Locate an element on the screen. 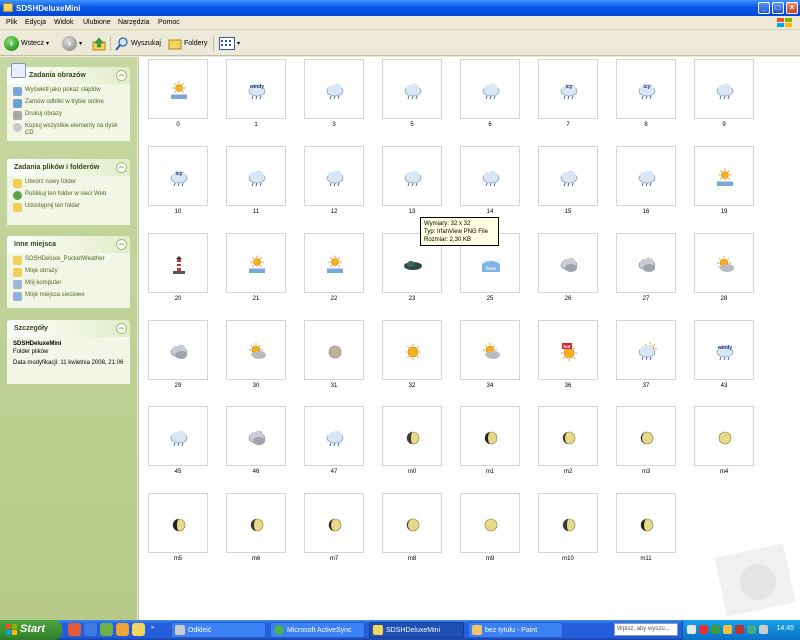 The image size is (800, 640). task-copy-cd: Kopiuj wszystkie elementy na dysk CD is located at coordinates (68, 130).